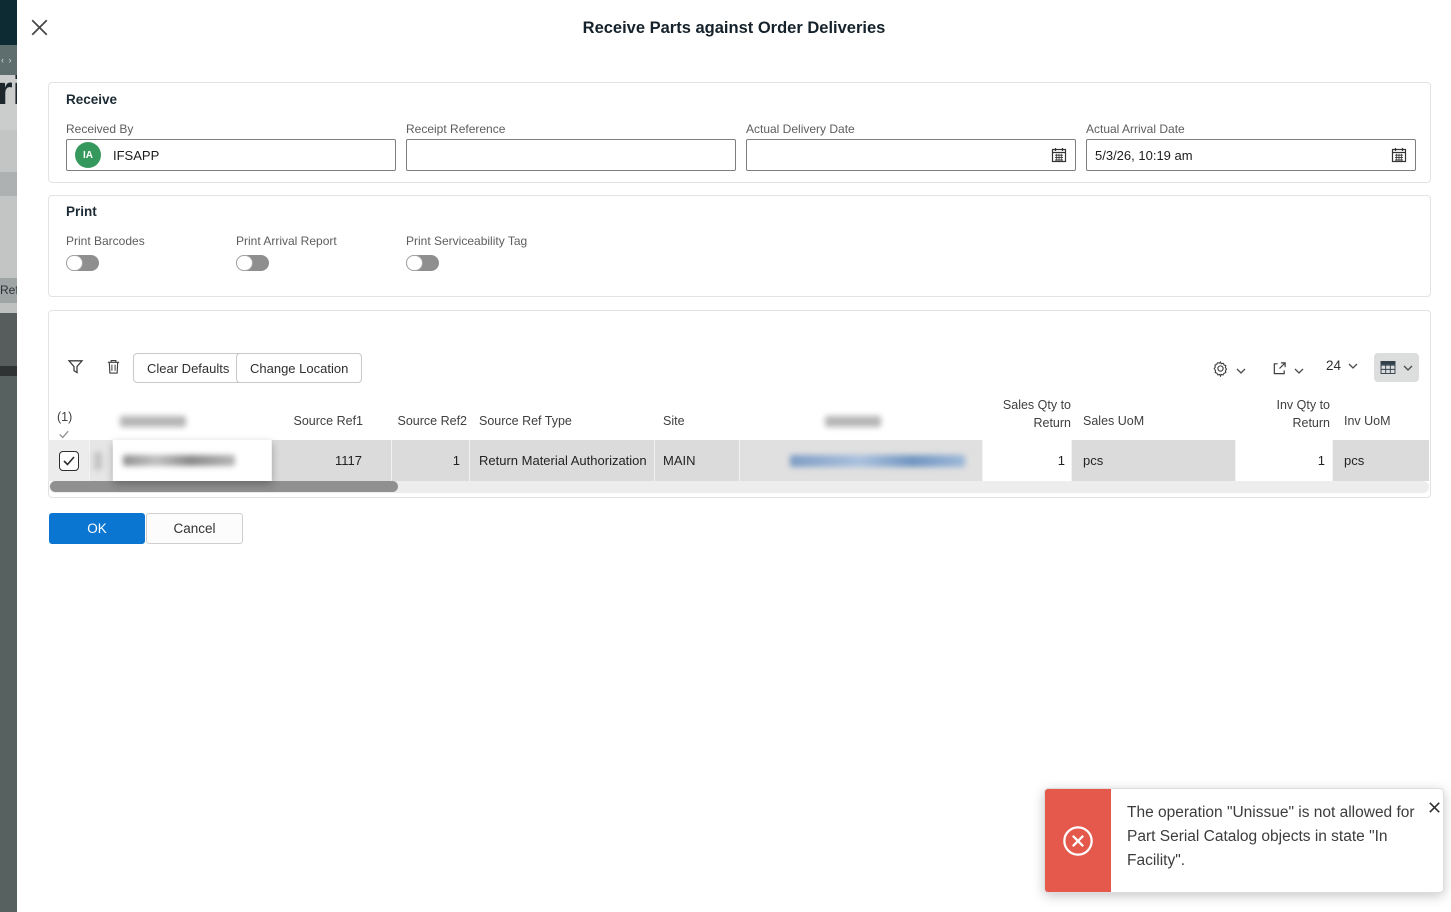  Describe the element at coordinates (81, 211) in the screenshot. I see `print-section-title: Print` at that location.